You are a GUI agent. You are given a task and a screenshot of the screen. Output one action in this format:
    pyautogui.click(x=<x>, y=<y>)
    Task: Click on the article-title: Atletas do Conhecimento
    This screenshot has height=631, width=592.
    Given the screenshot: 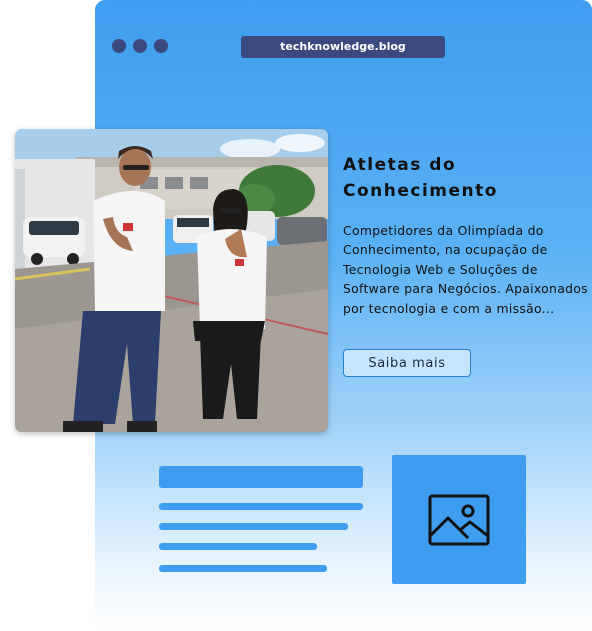 What is the action you would take?
    pyautogui.click(x=420, y=178)
    